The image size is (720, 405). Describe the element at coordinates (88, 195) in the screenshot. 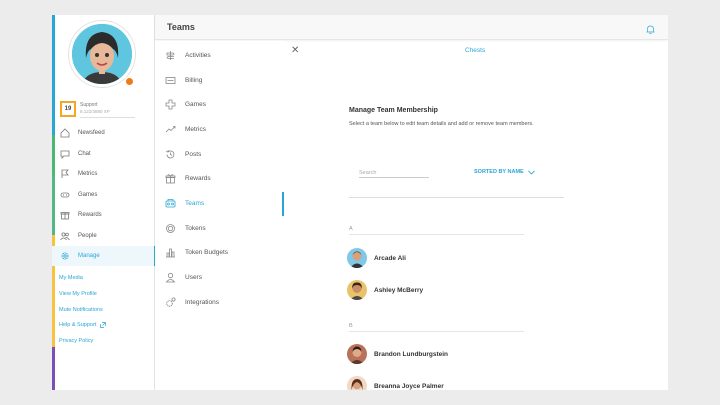

I see `sidebar-item-label: Games` at that location.